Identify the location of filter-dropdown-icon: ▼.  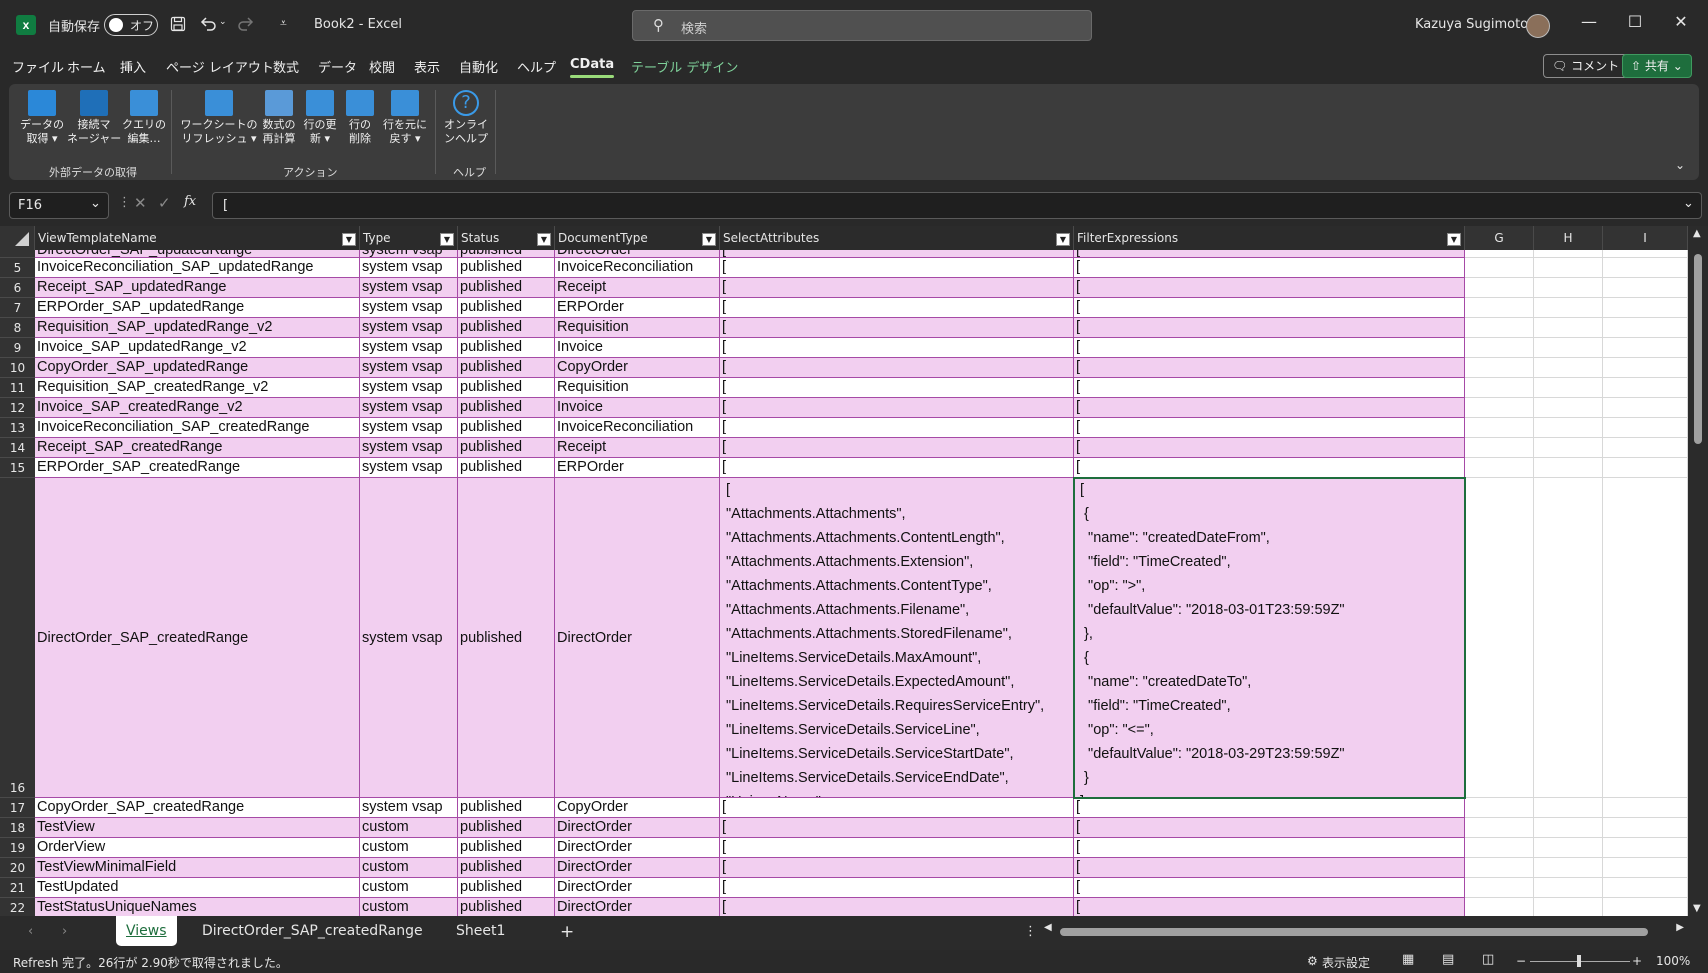
(709, 239).